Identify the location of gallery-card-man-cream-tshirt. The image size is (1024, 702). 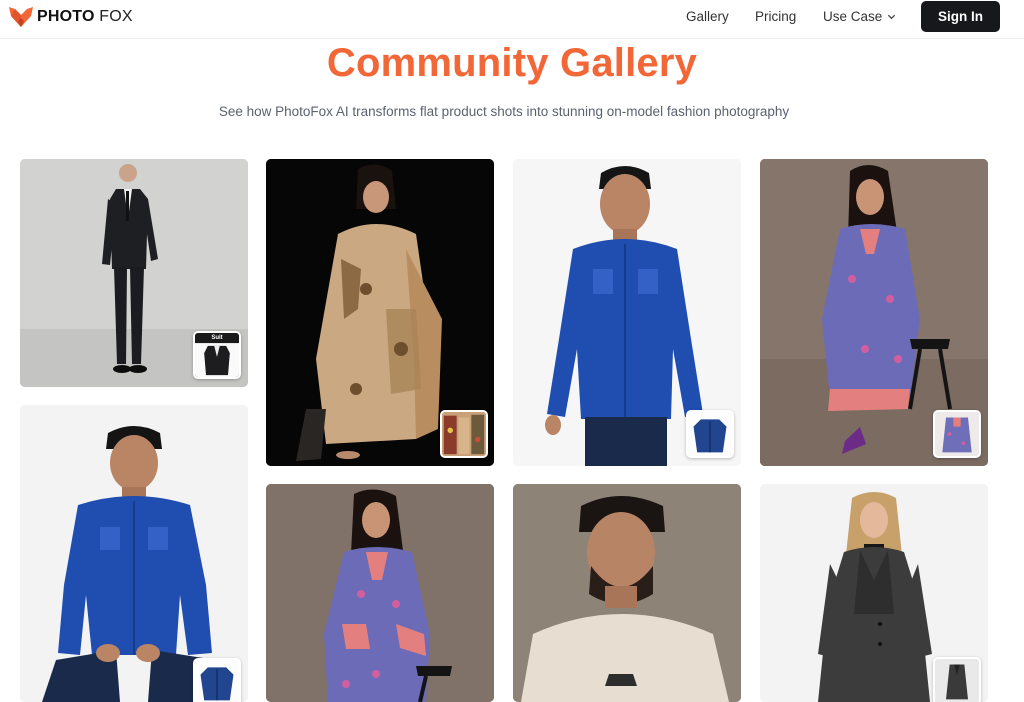
(627, 593).